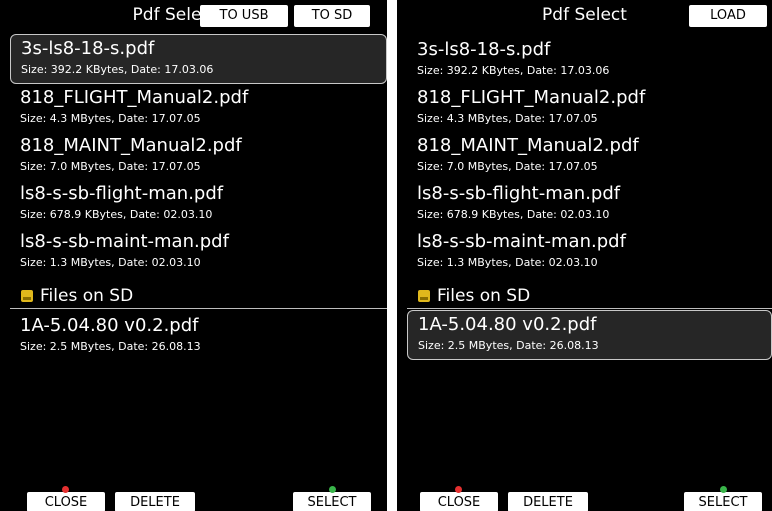 The height and width of the screenshot is (511, 772). What do you see at coordinates (244, 16) in the screenshot?
I see `to-usb-button: TO USB` at bounding box center [244, 16].